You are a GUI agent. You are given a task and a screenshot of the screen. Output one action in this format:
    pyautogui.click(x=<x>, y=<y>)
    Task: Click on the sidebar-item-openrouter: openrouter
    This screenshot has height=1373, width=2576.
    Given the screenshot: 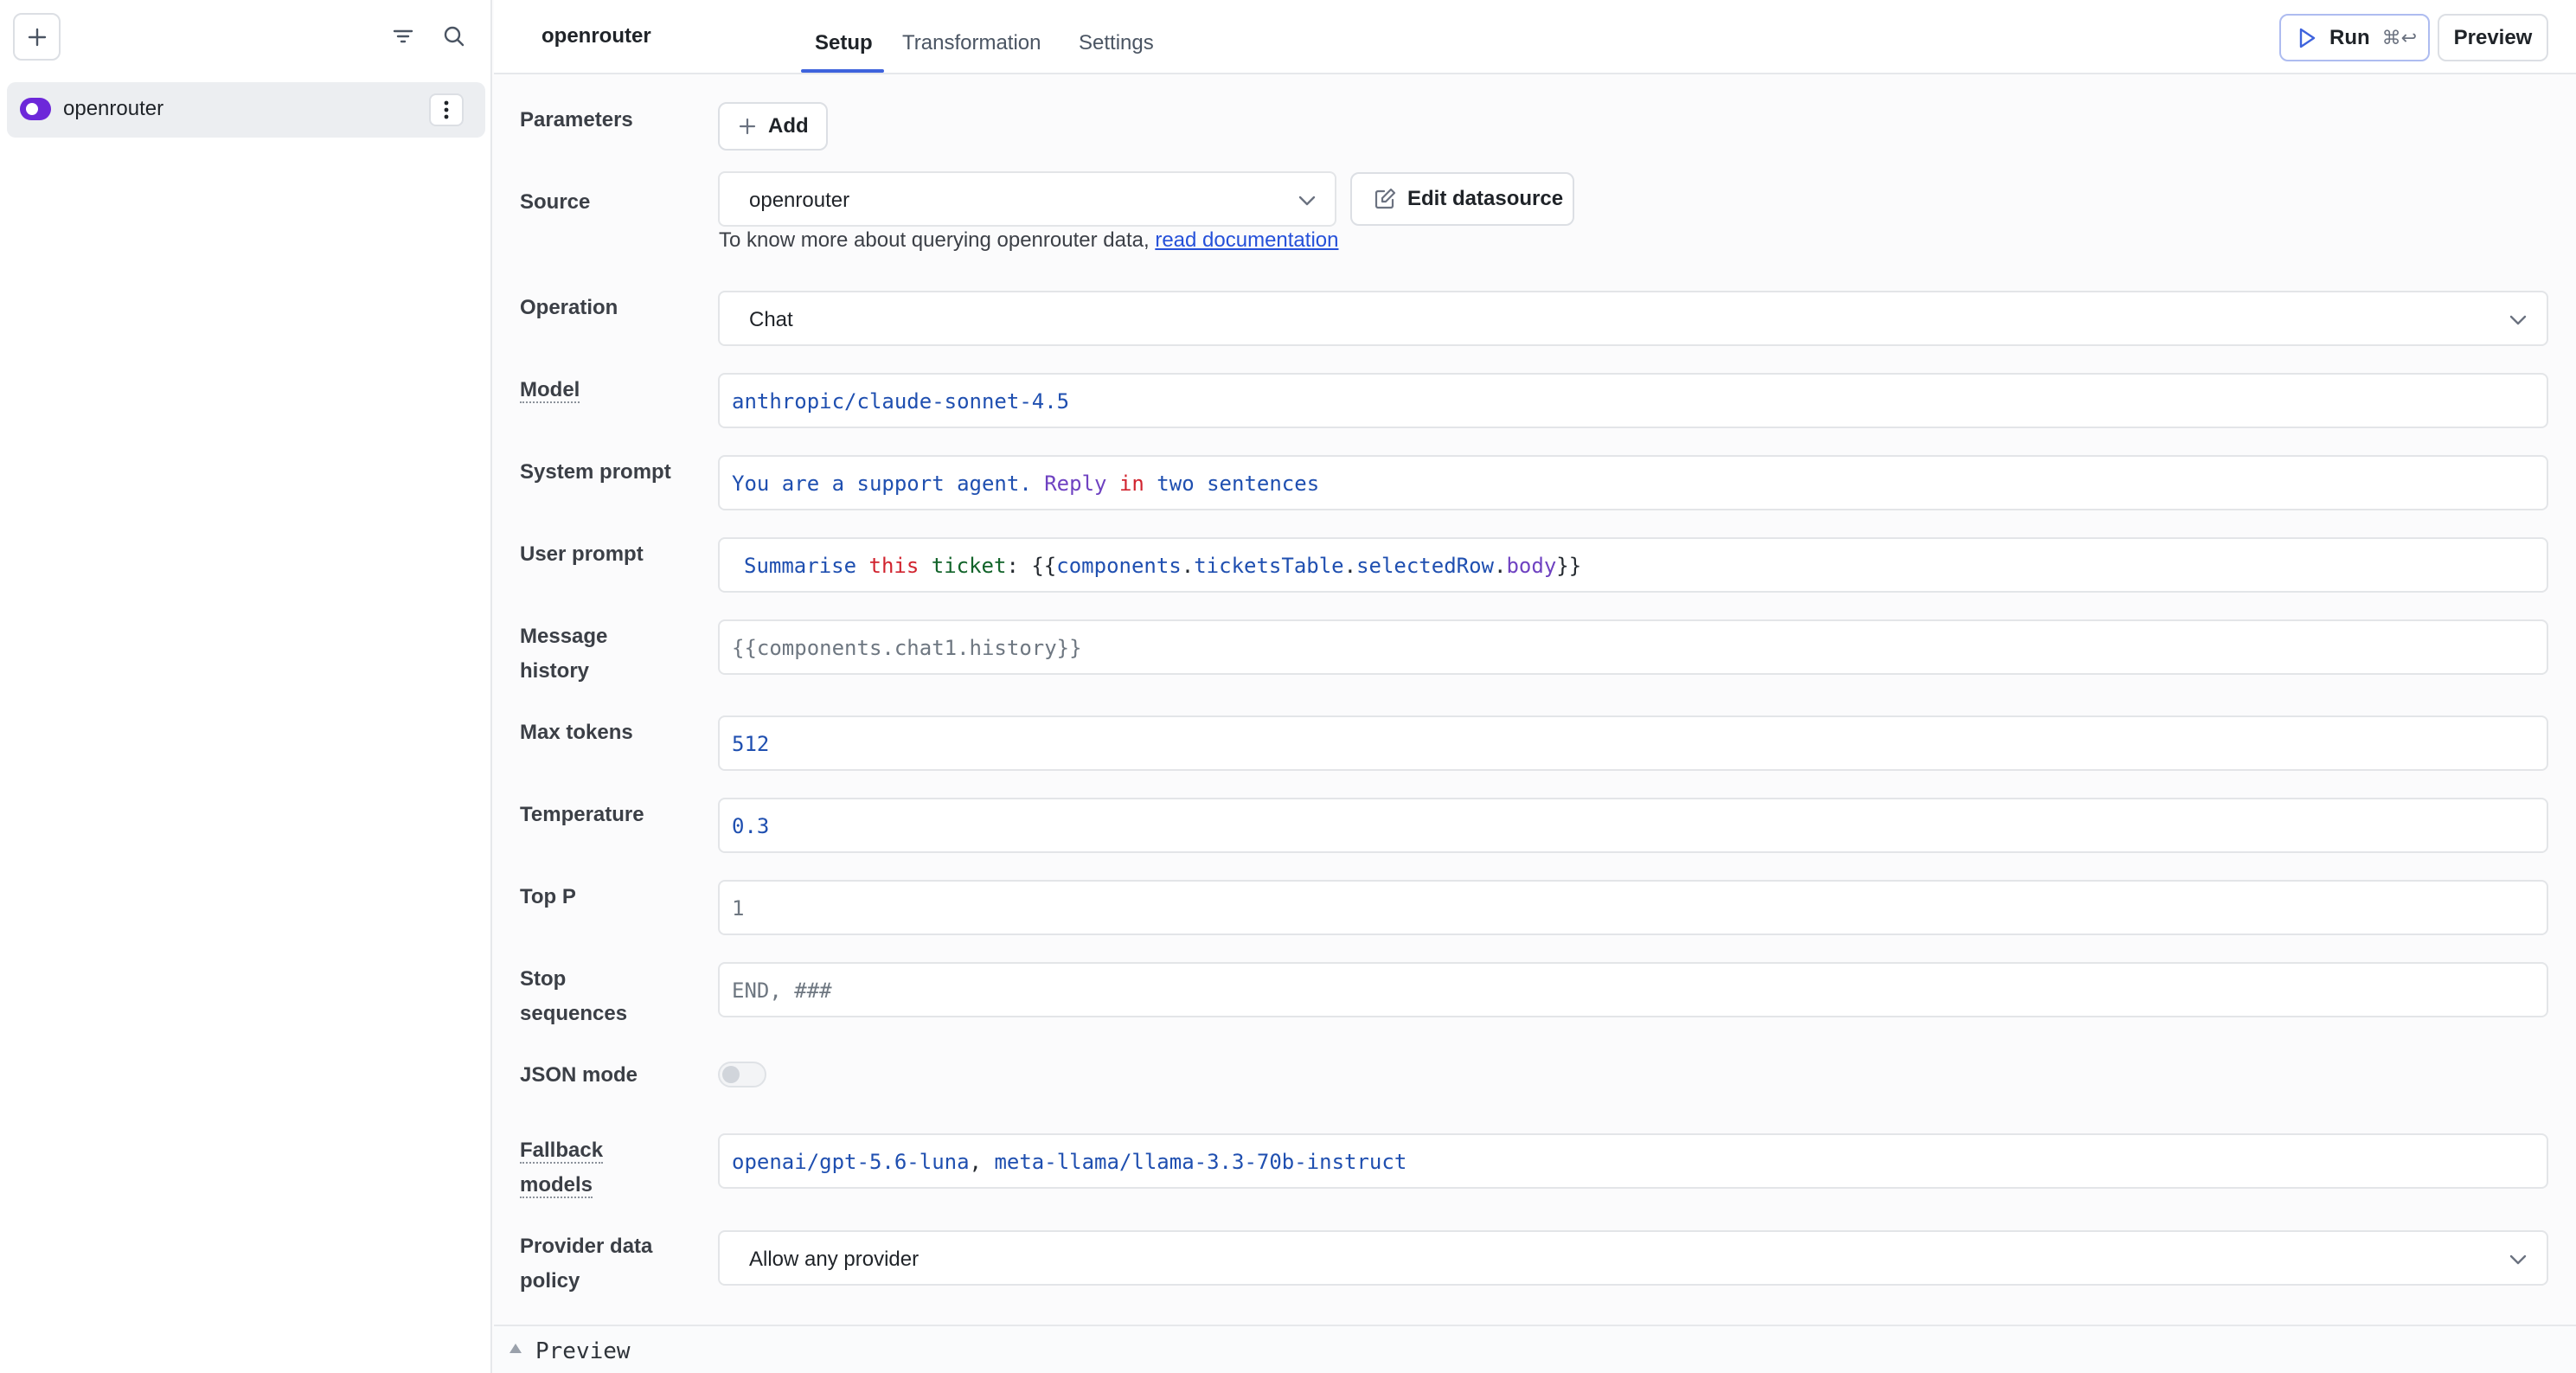 What is the action you would take?
    pyautogui.click(x=246, y=110)
    